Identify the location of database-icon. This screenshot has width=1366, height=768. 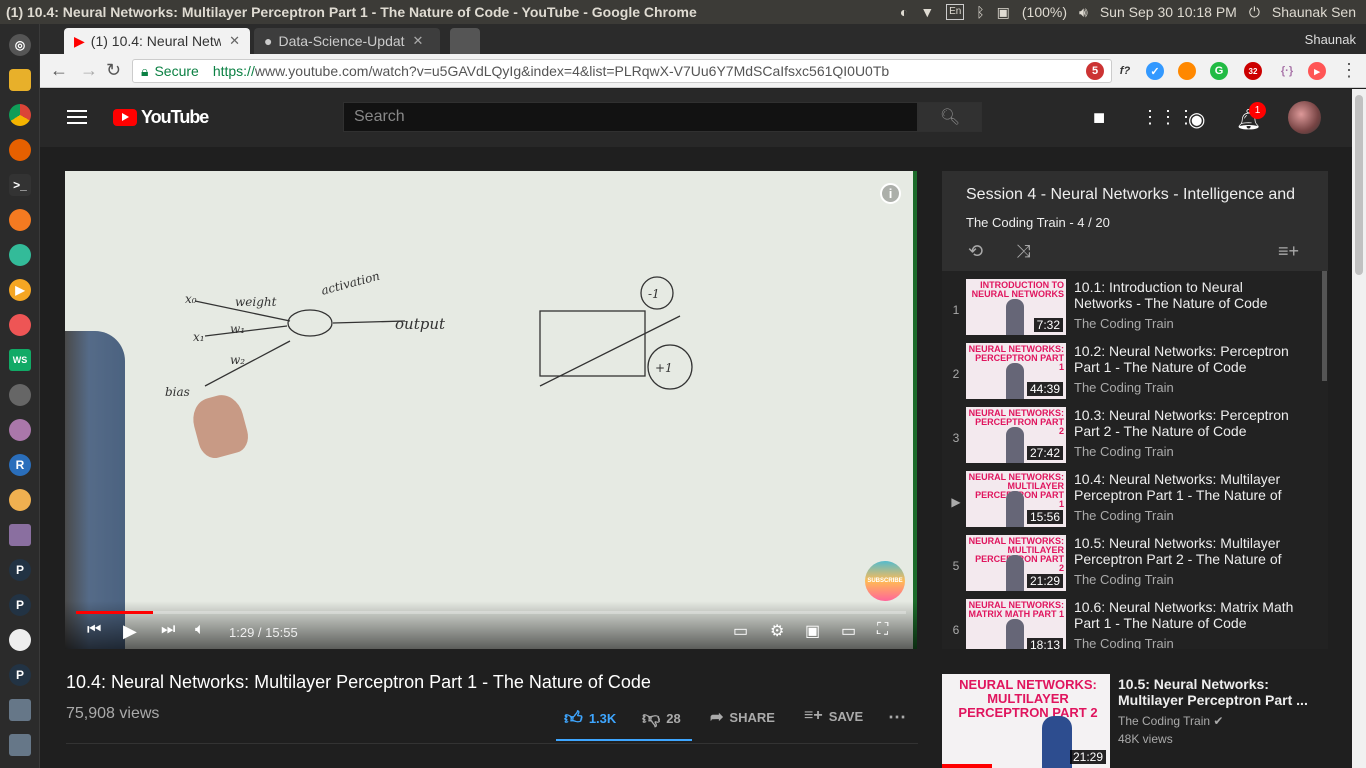
(20, 395).